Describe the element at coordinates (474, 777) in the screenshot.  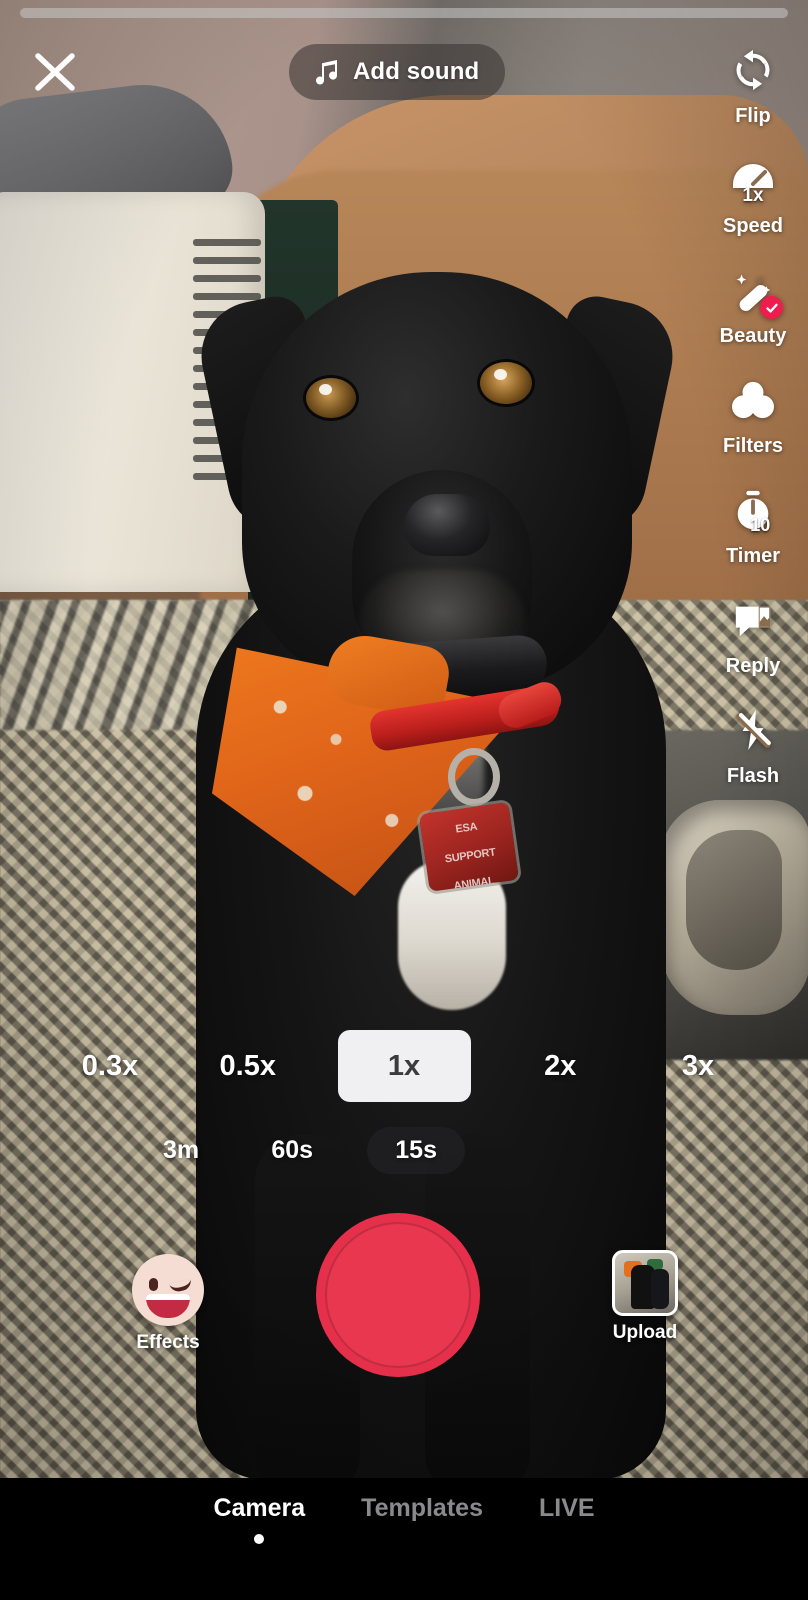
I see `dog-collar-ring` at that location.